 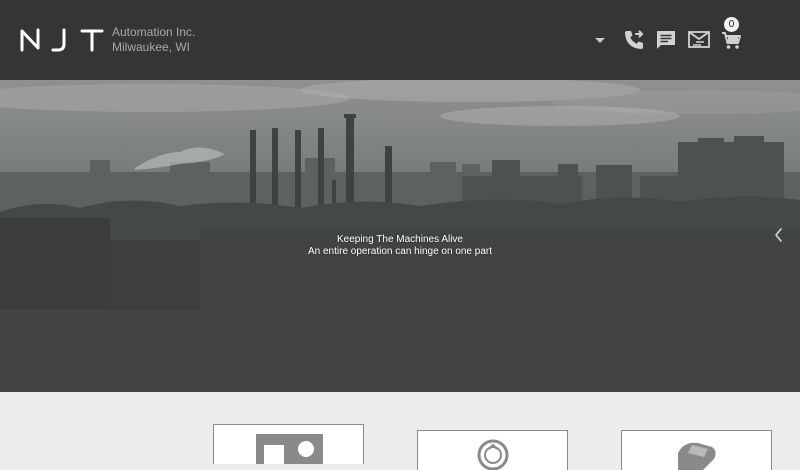 I want to click on company-name: Automation Inc., so click(x=154, y=32).